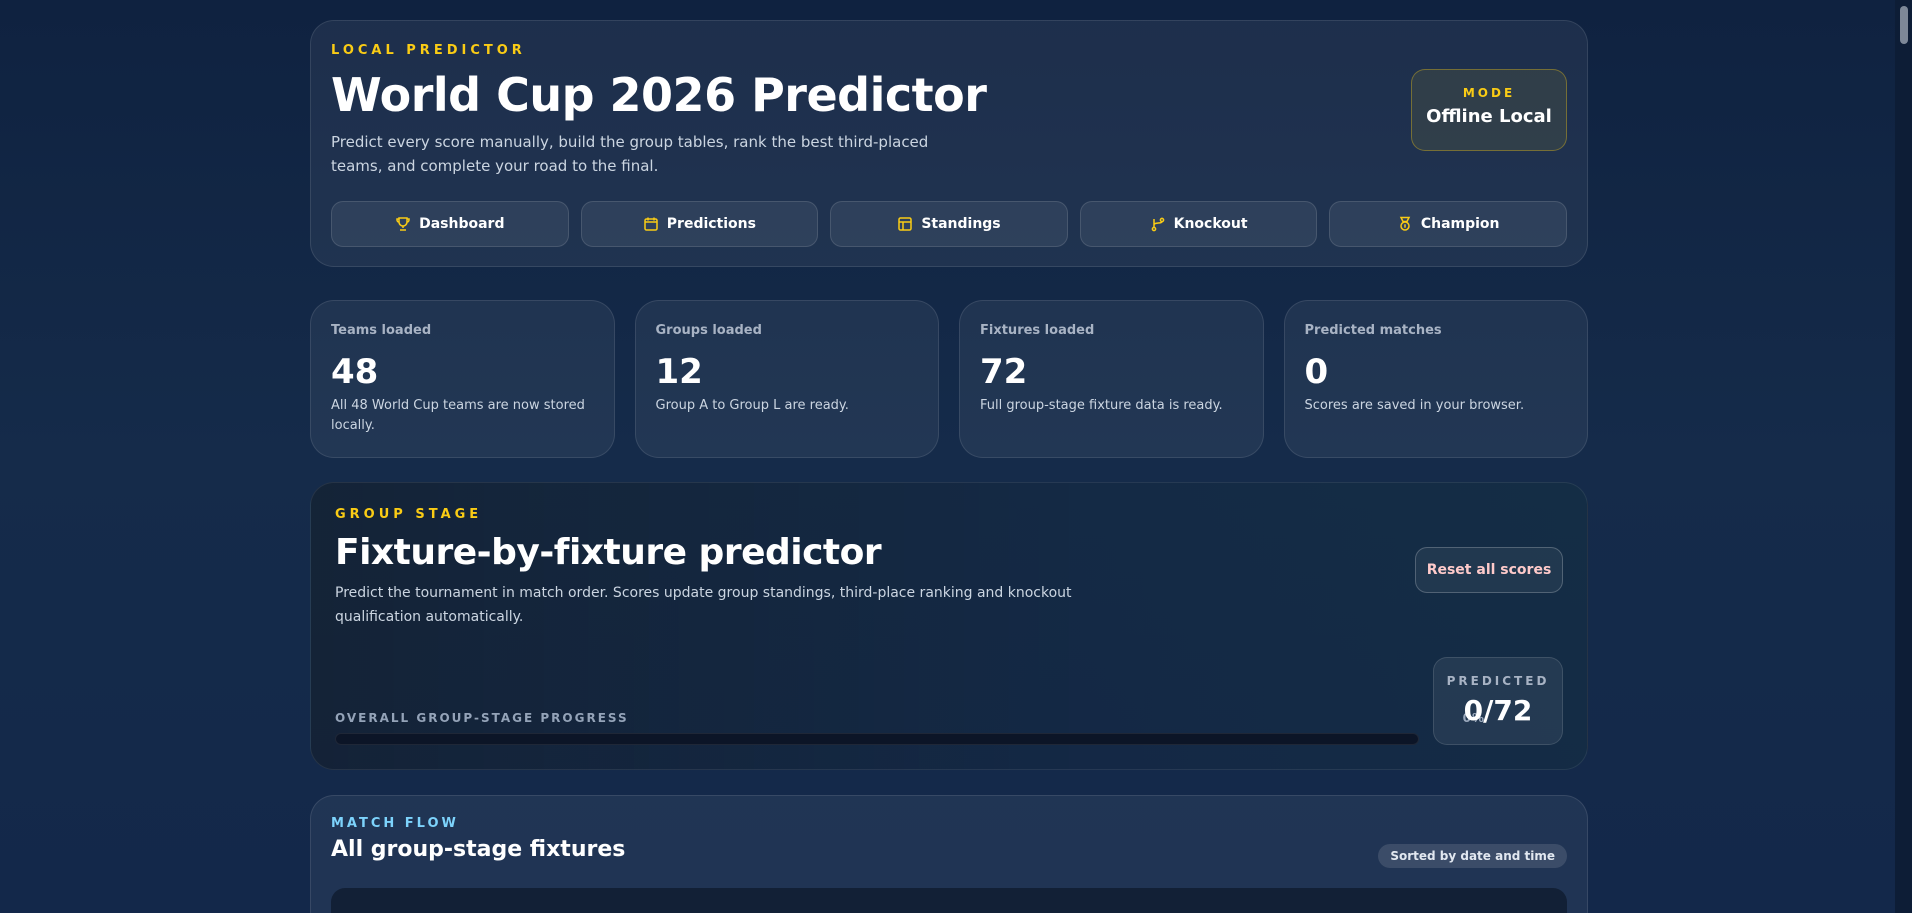 The image size is (1912, 913). I want to click on hero-eyebrow: LOCAL PREDICTOR, so click(428, 50).